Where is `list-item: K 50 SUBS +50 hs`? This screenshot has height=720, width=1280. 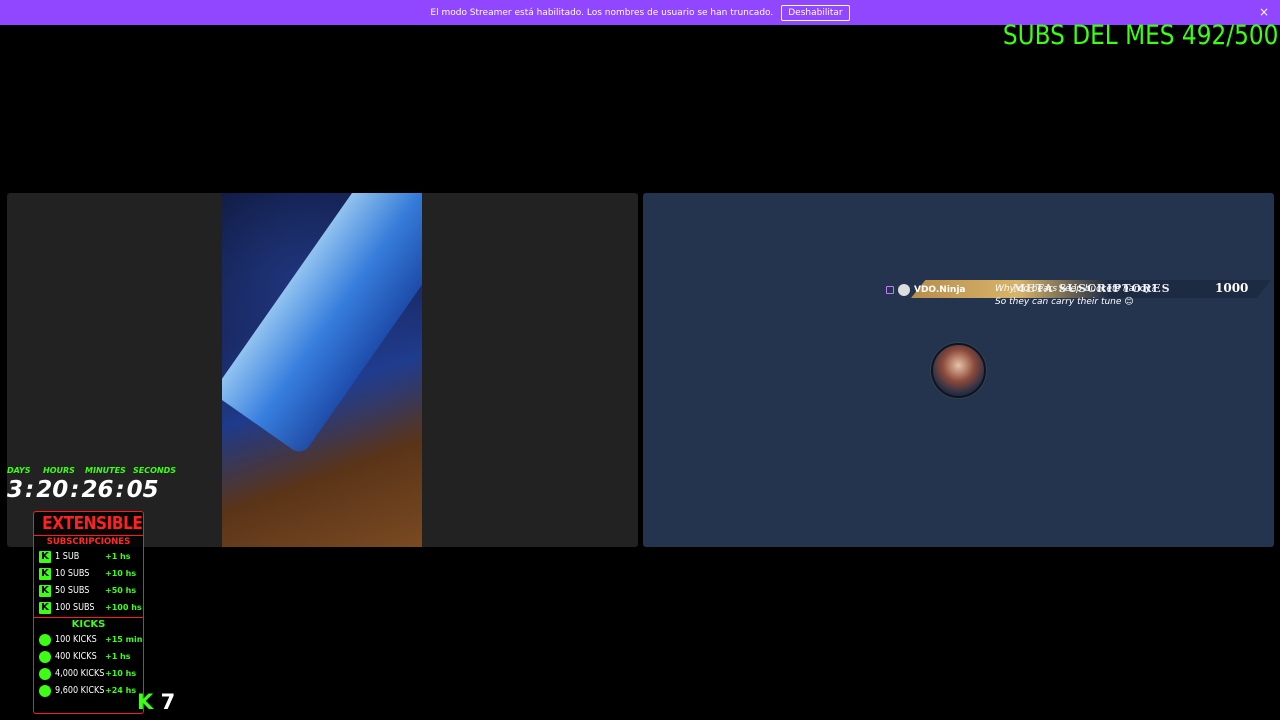
list-item: K 50 SUBS +50 hs is located at coordinates (88, 590).